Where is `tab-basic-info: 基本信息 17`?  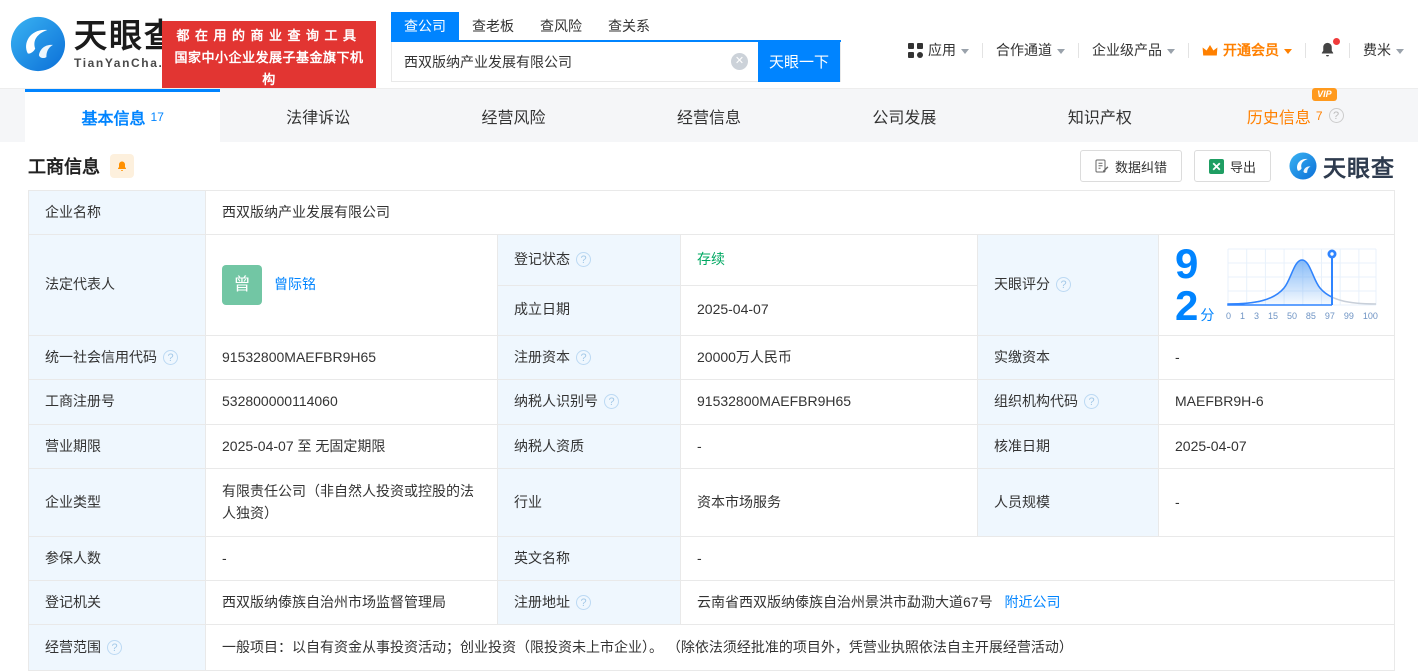 tab-basic-info: 基本信息 17 is located at coordinates (123, 115).